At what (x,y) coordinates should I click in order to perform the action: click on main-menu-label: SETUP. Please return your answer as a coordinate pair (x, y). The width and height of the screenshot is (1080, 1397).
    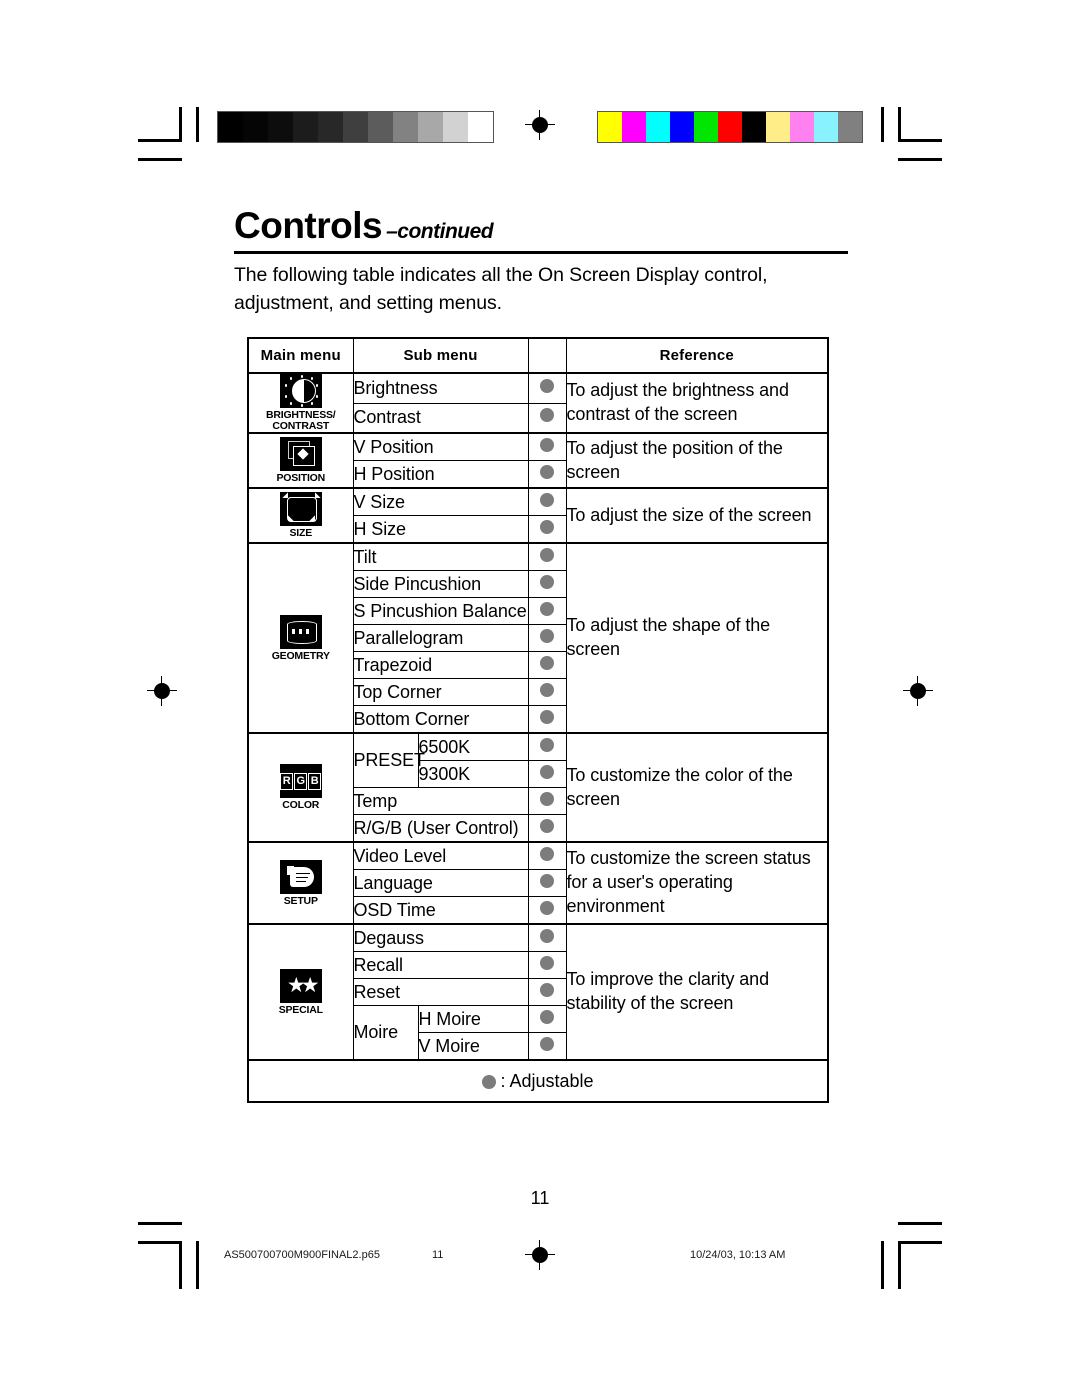
    Looking at the image, I should click on (300, 900).